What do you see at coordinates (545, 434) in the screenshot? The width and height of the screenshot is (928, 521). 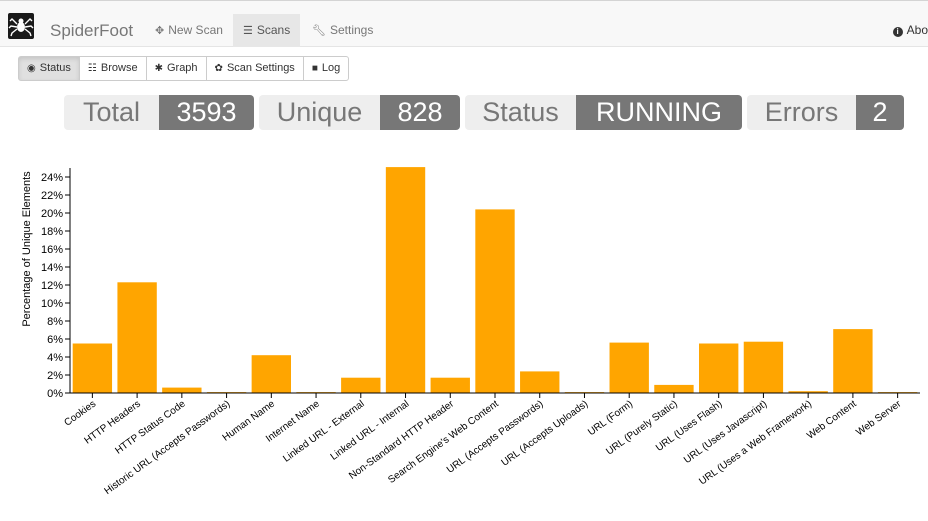 I see `x-tick-label: URL (Accepts Uploads)` at bounding box center [545, 434].